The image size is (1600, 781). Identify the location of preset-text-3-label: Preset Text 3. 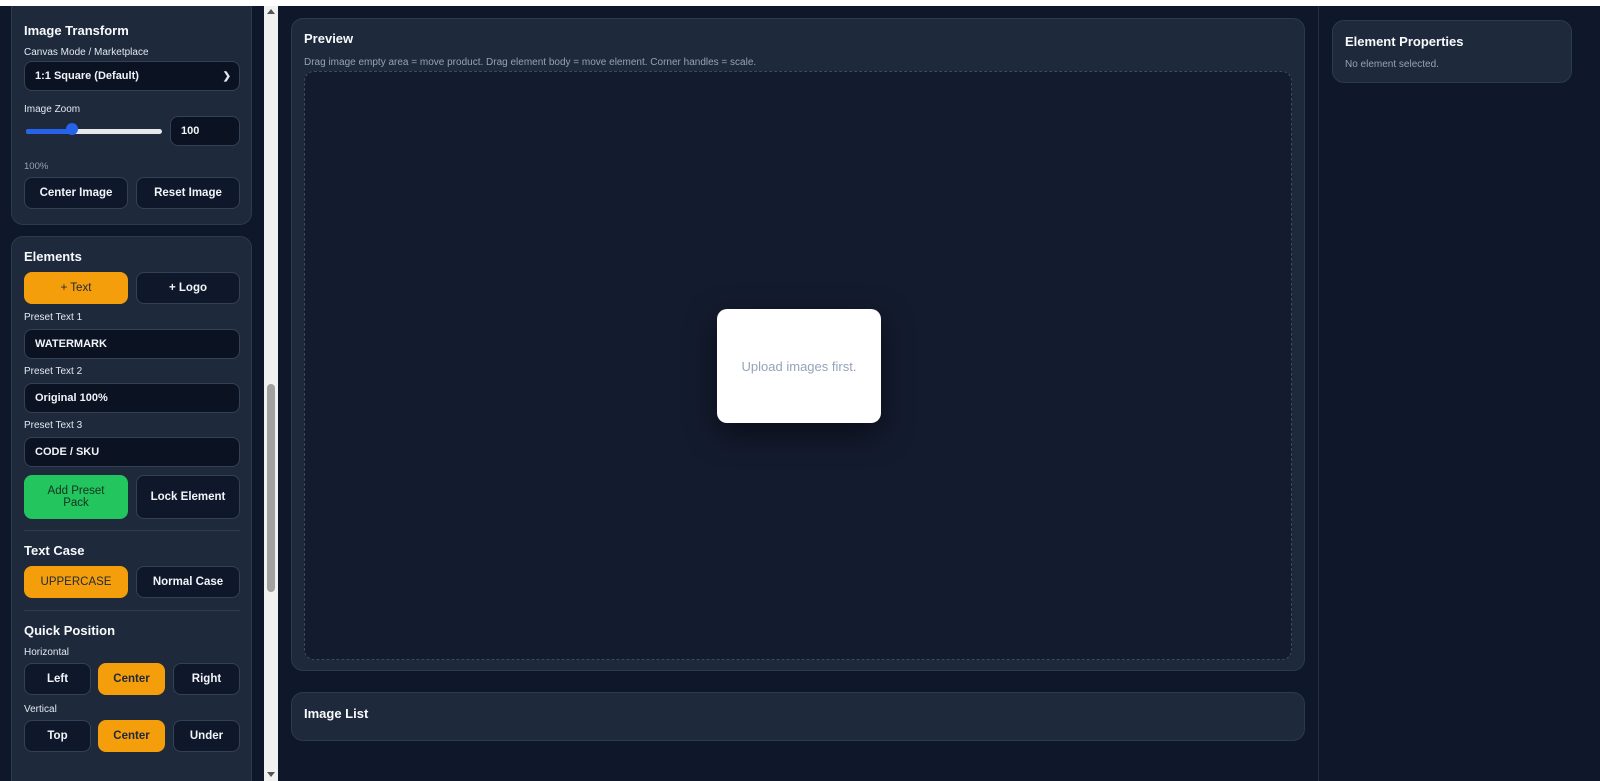
(53, 425).